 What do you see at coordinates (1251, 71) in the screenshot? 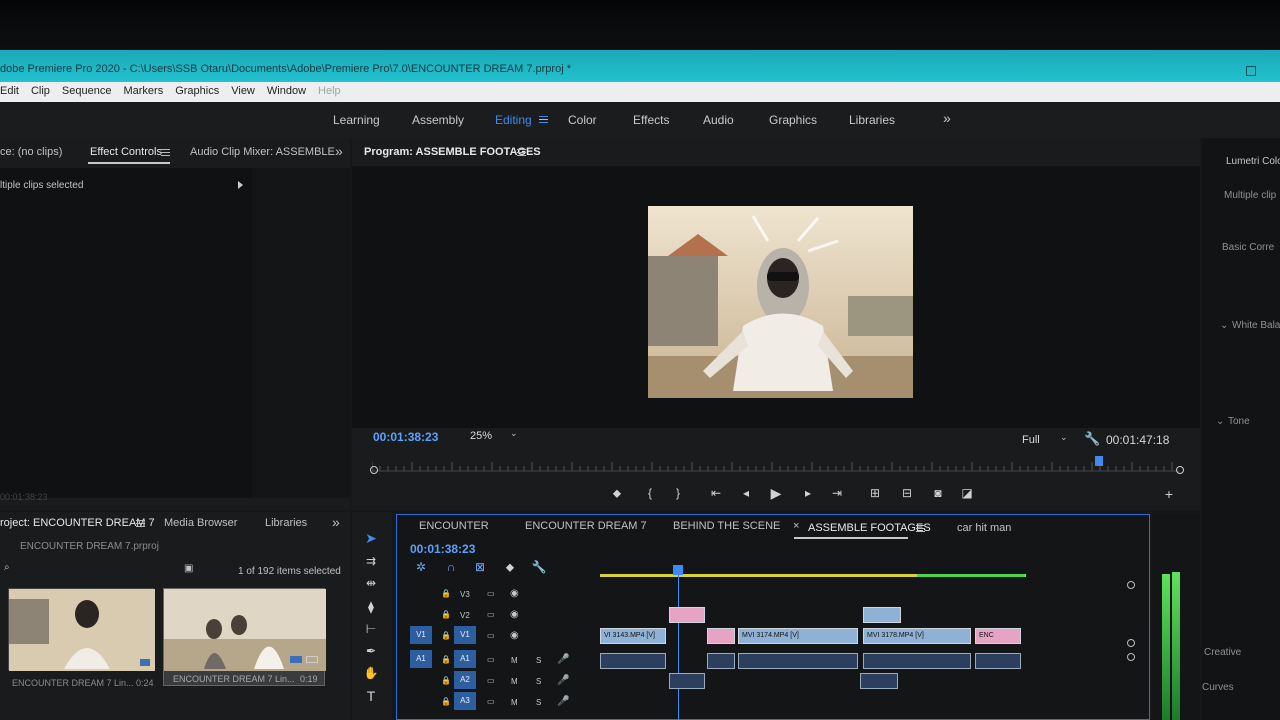
I see `maximize-icon` at bounding box center [1251, 71].